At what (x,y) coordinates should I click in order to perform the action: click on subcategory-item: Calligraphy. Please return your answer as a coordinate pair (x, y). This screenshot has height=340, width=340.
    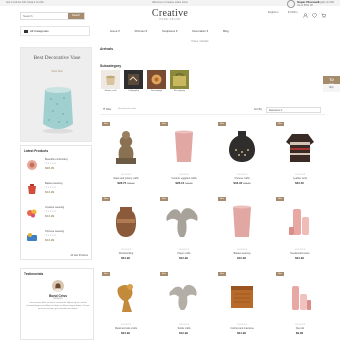
    Looking at the image, I should click on (134, 83).